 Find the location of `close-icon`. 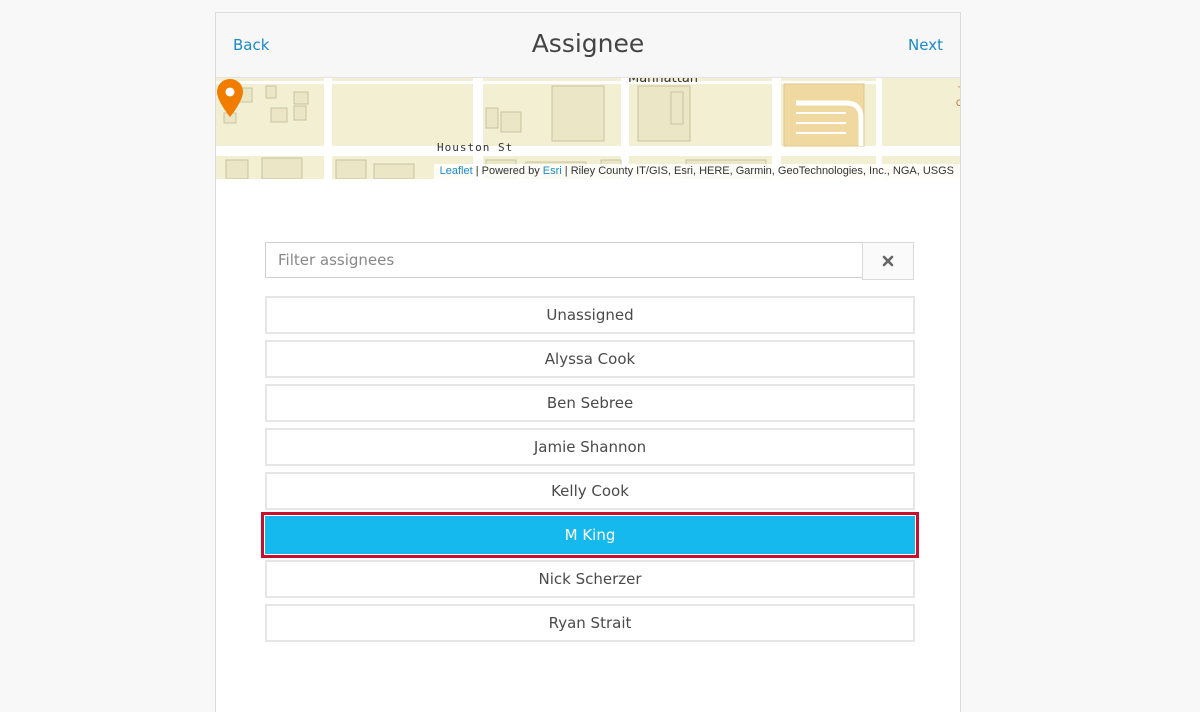

close-icon is located at coordinates (888, 261).